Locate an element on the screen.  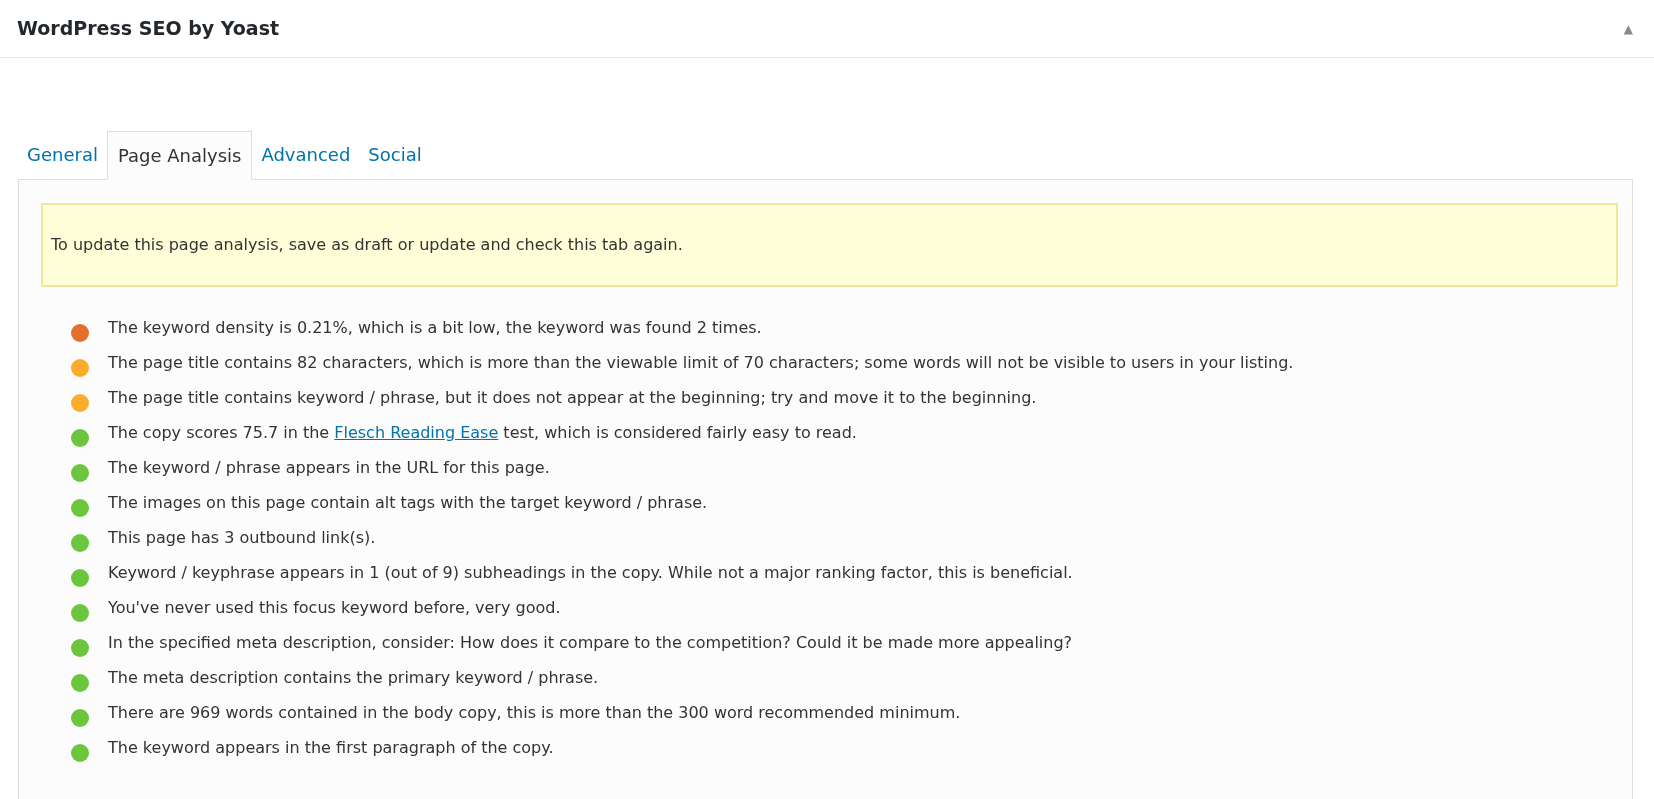
analysis-result: The page title contains 82 characters, which is more than the viewable limit of 70 characters; some words will not be visible to users in your listing. is located at coordinates (701, 363).